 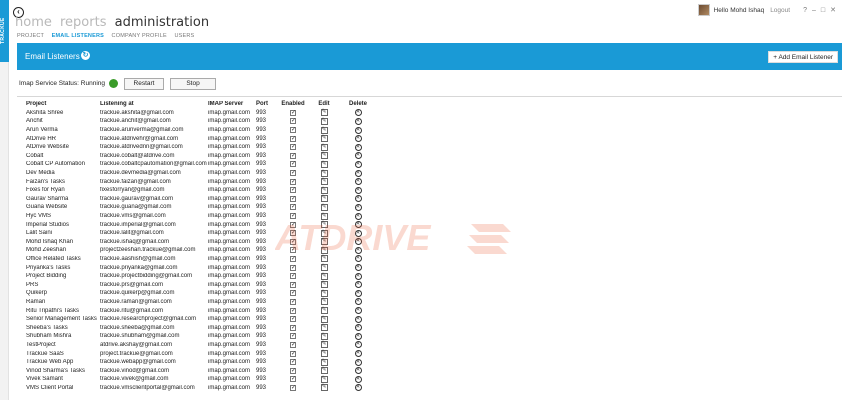 I want to click on close-icon: ✕, so click(x=833, y=10).